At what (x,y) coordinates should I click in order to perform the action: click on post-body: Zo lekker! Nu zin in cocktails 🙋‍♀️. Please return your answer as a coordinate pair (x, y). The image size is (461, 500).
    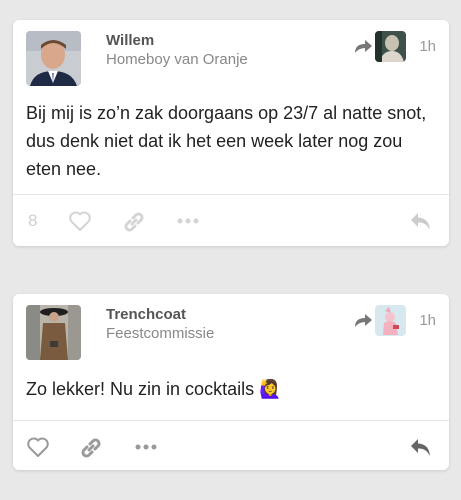
    Looking at the image, I should click on (228, 389).